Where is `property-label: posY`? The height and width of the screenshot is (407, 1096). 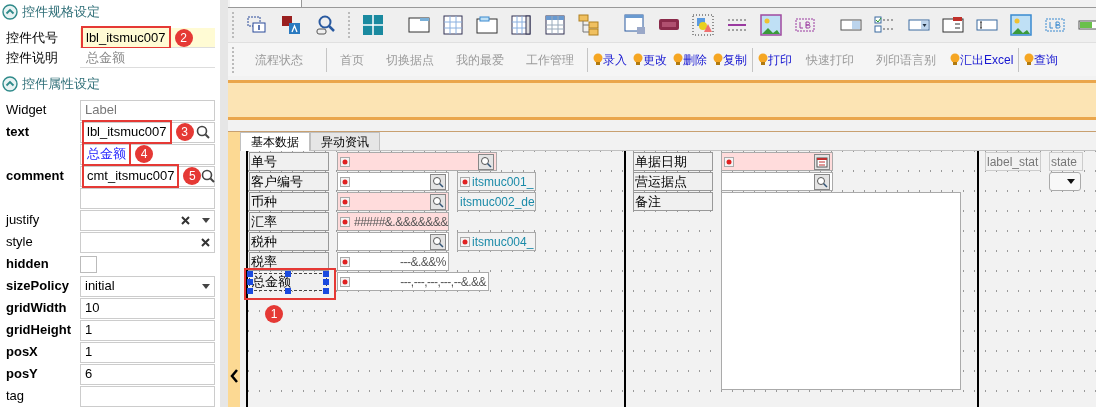
property-label: posY is located at coordinates (22, 374).